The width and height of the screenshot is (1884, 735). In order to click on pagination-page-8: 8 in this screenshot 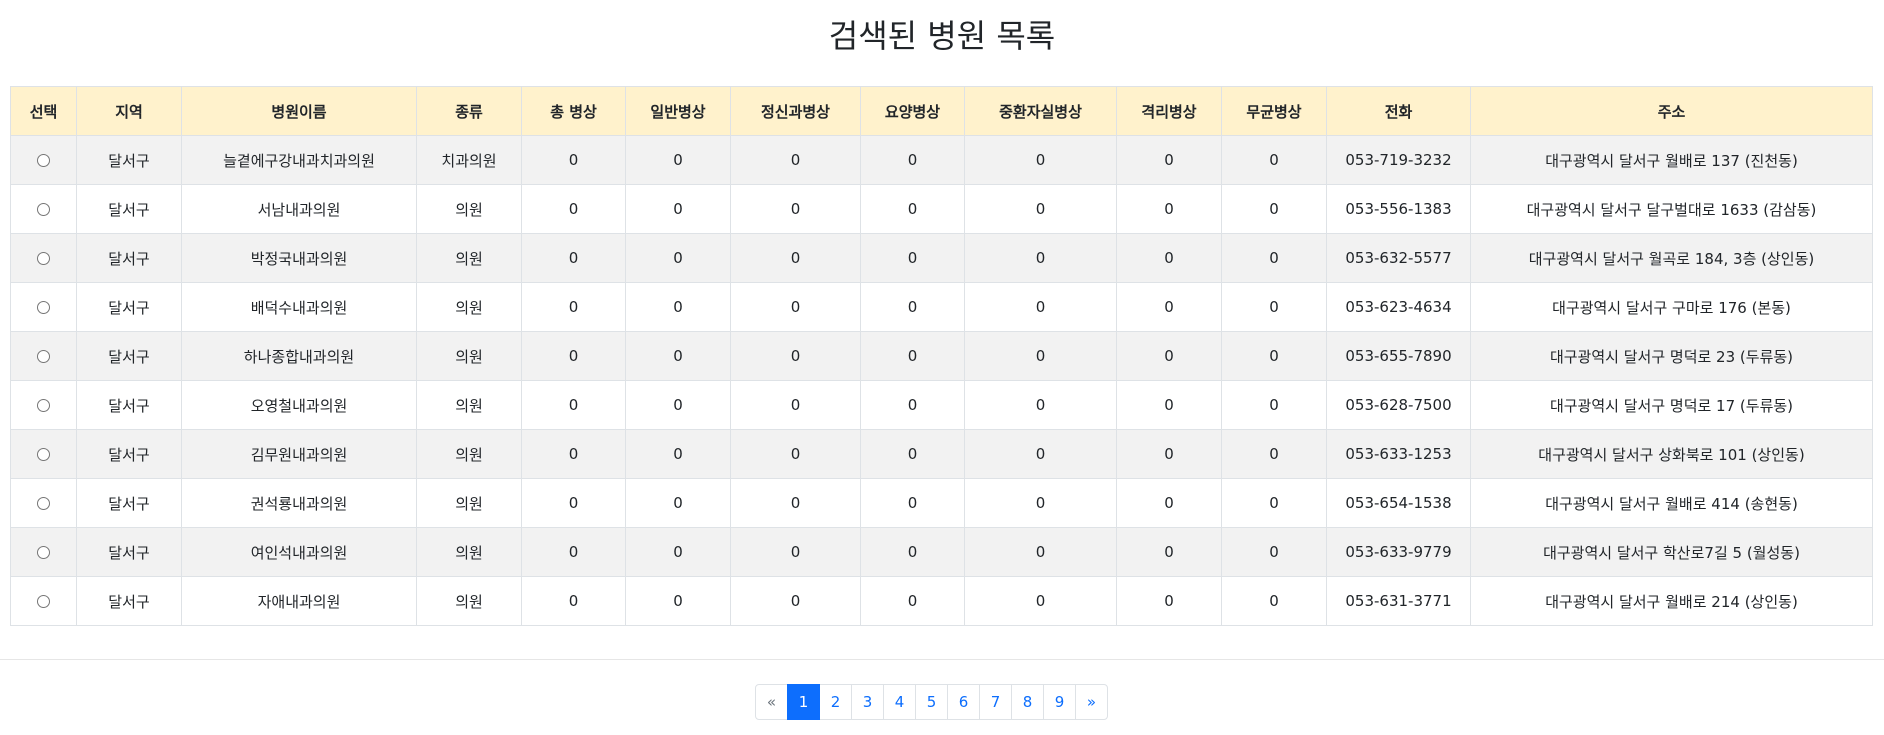, I will do `click(1027, 702)`.